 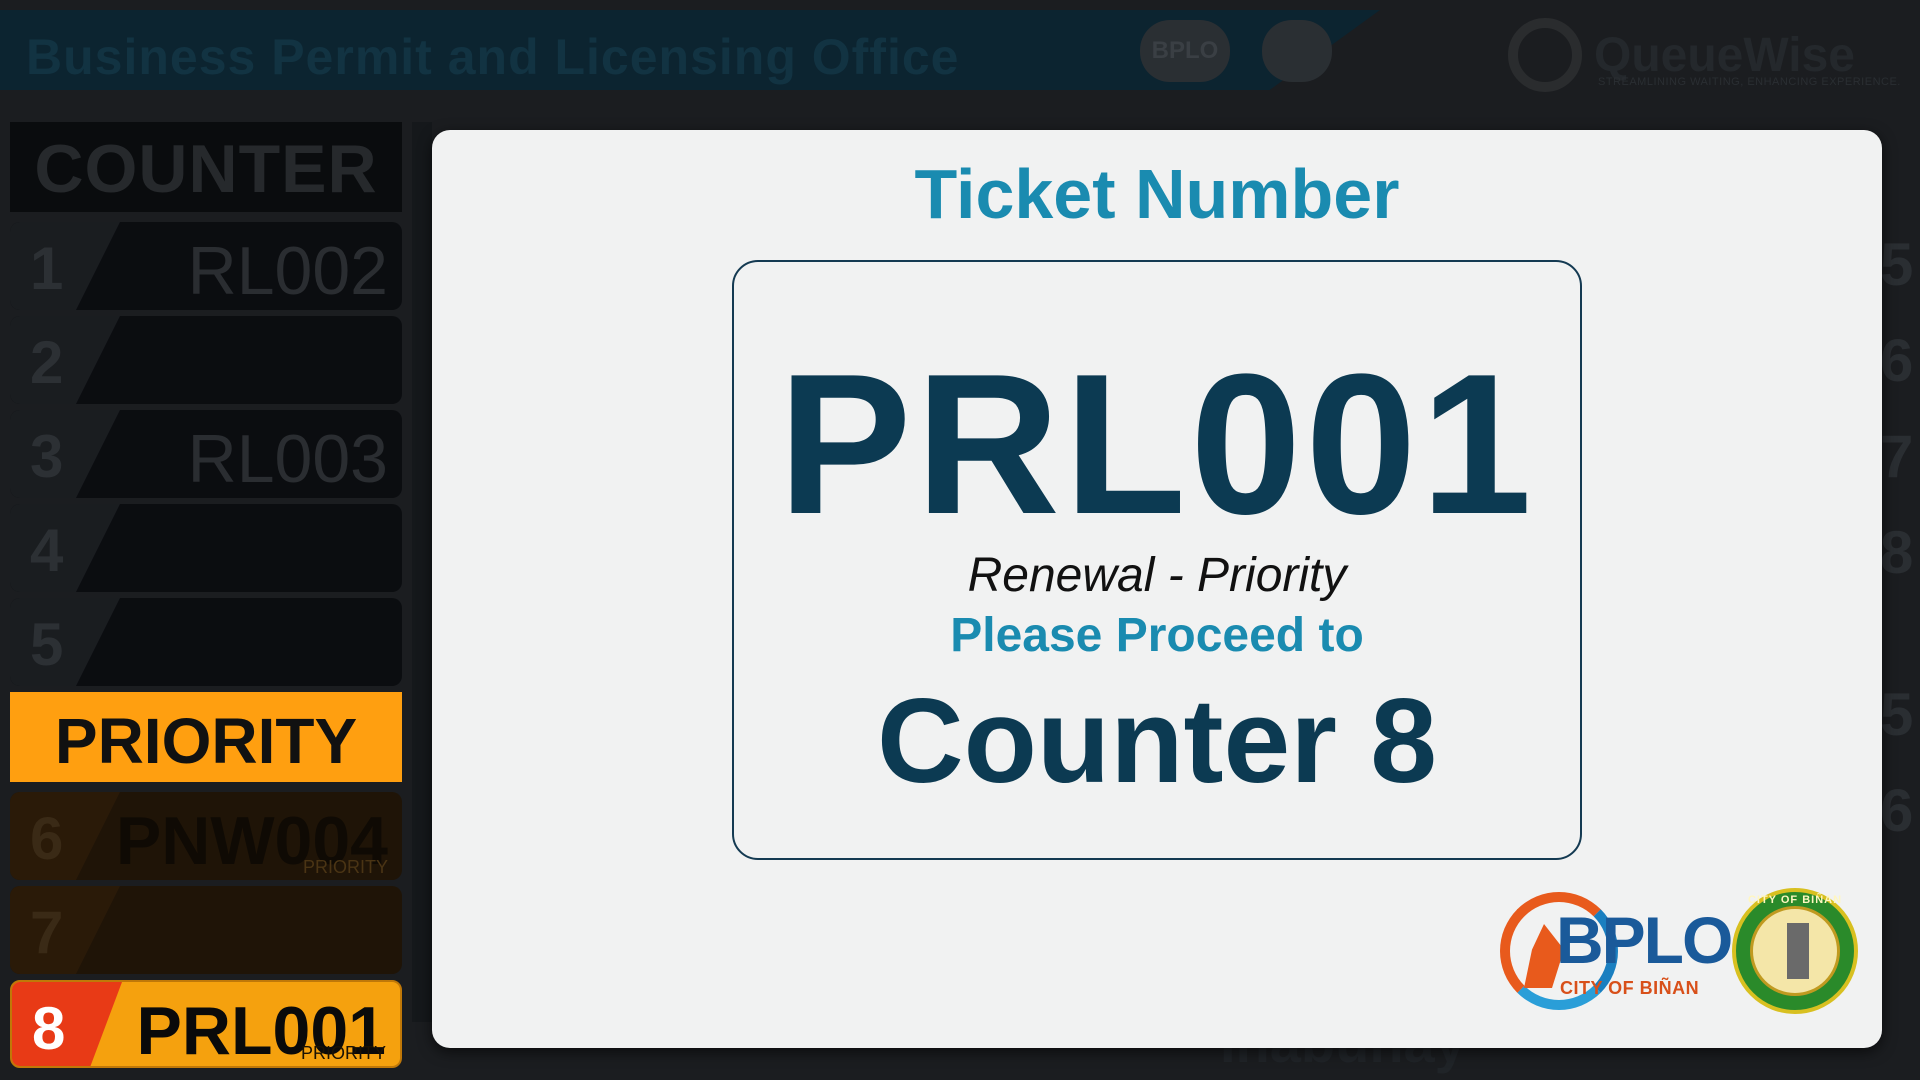 What do you see at coordinates (1644, 940) in the screenshot?
I see `bplo-logo-text: BPLO` at bounding box center [1644, 940].